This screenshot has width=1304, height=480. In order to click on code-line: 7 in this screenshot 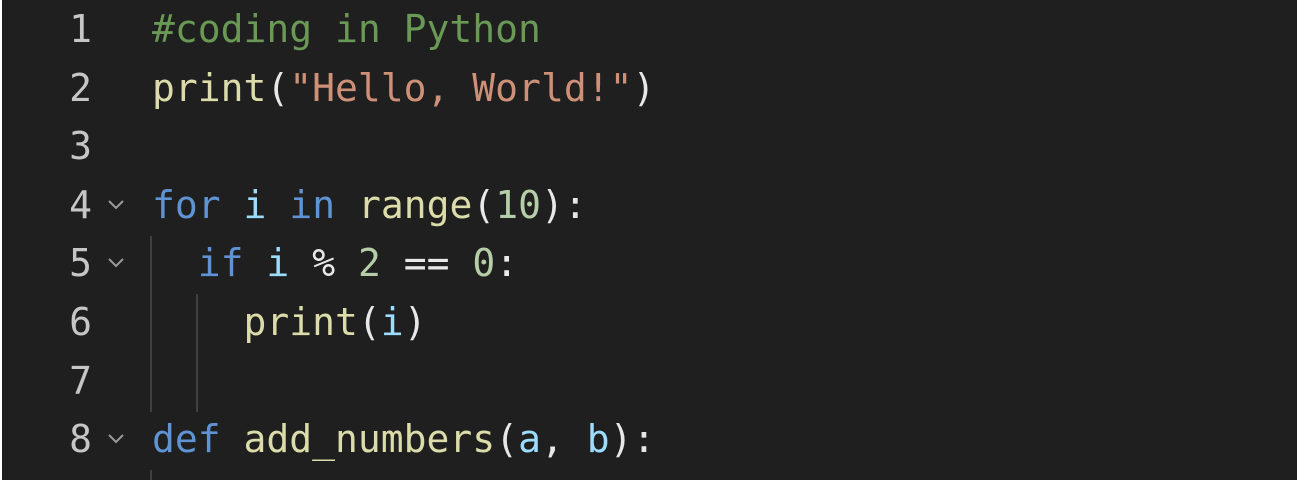, I will do `click(649, 381)`.